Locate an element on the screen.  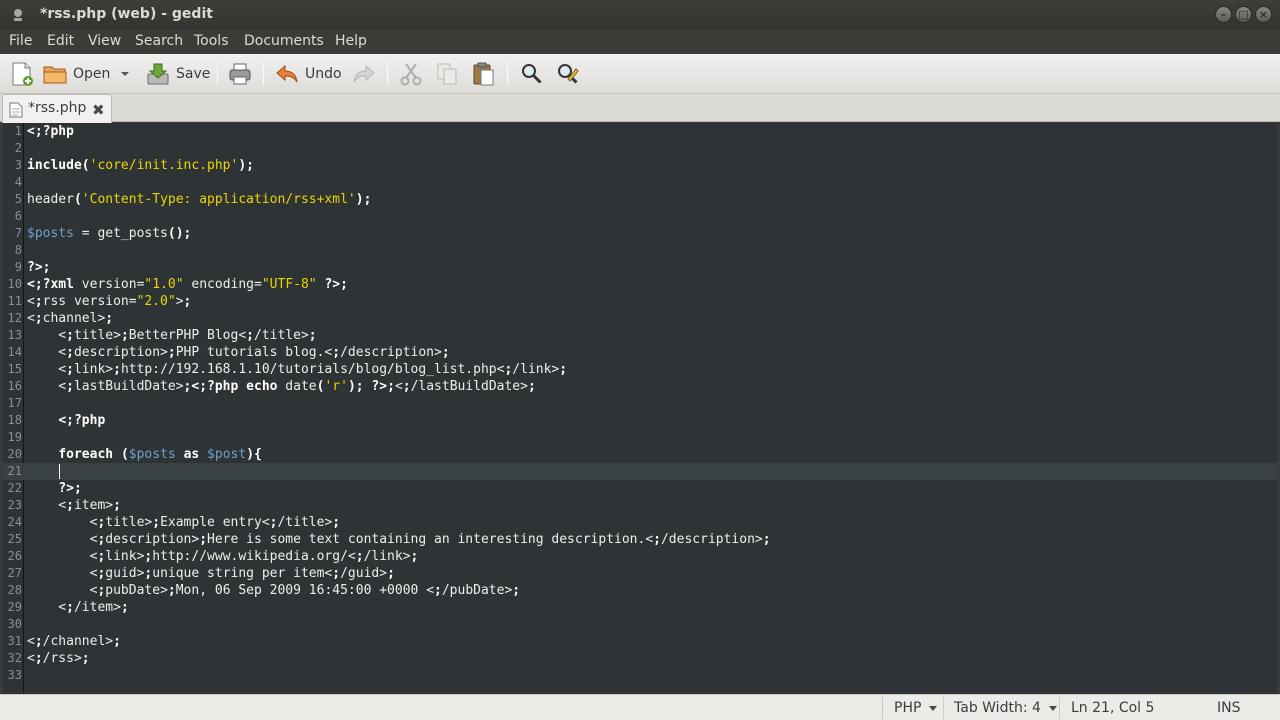
undo-button: Undo is located at coordinates (308, 74).